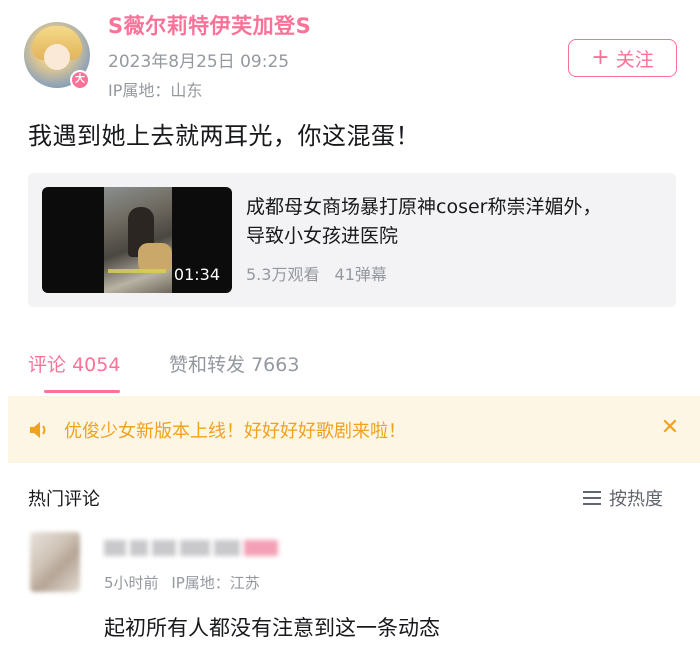  What do you see at coordinates (592, 498) in the screenshot?
I see `sort-lines-icon` at bounding box center [592, 498].